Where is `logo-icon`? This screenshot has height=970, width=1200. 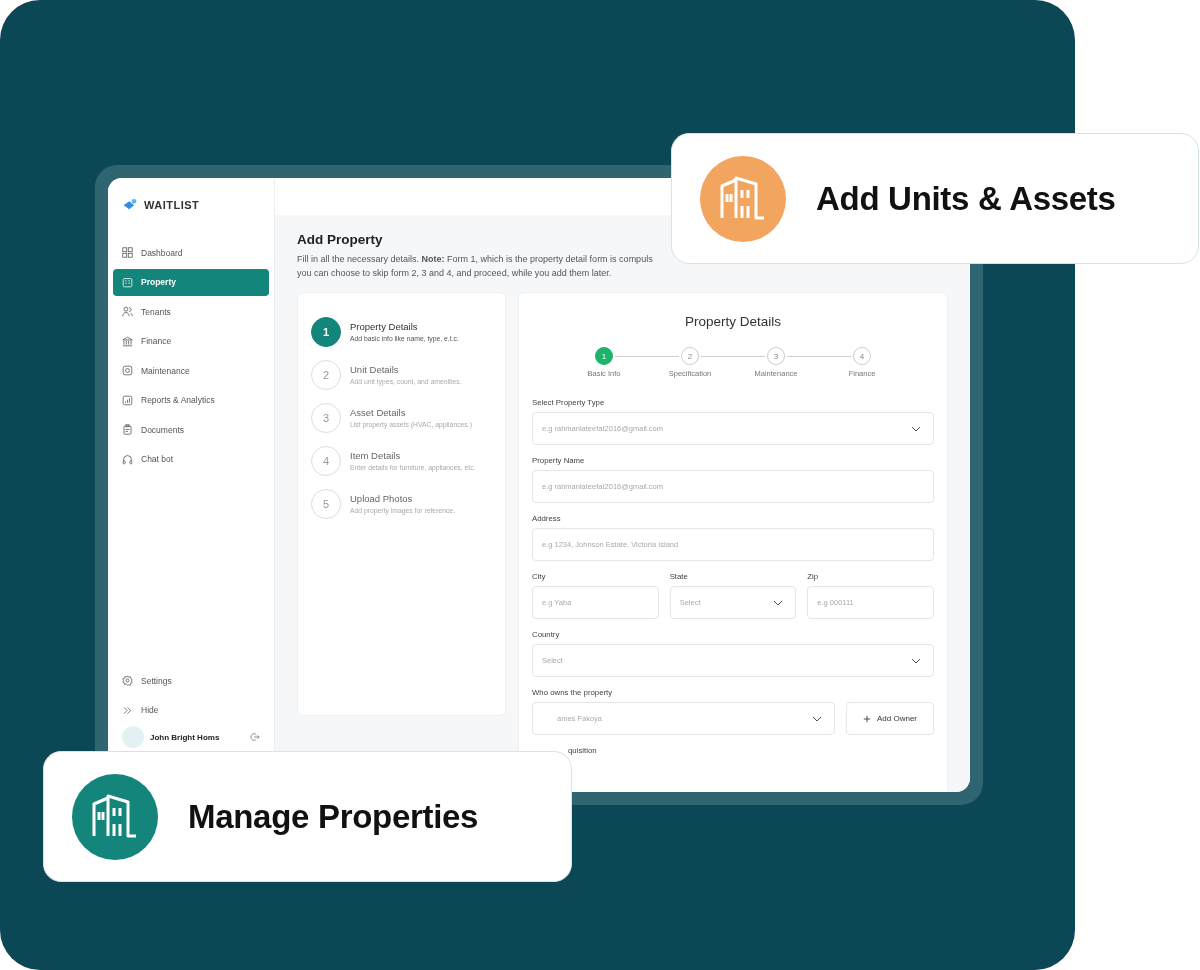
logo-icon is located at coordinates (130, 204).